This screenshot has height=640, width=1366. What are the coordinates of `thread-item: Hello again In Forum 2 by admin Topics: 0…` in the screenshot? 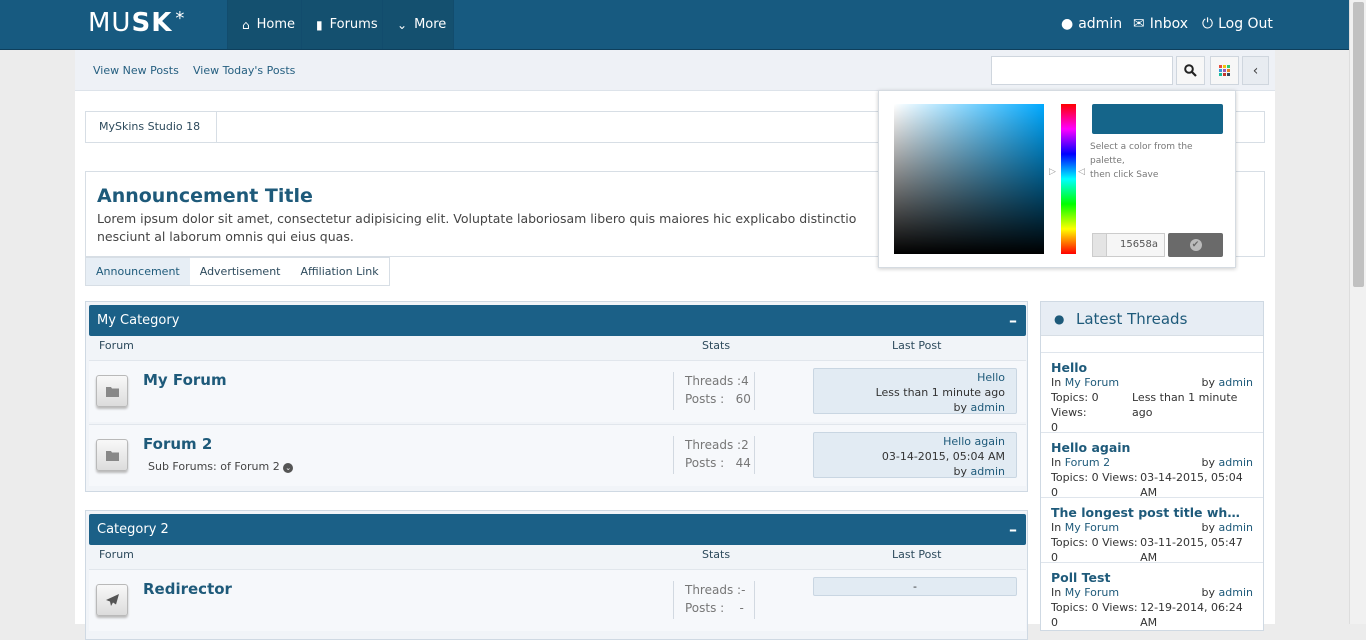 It's located at (1152, 465).